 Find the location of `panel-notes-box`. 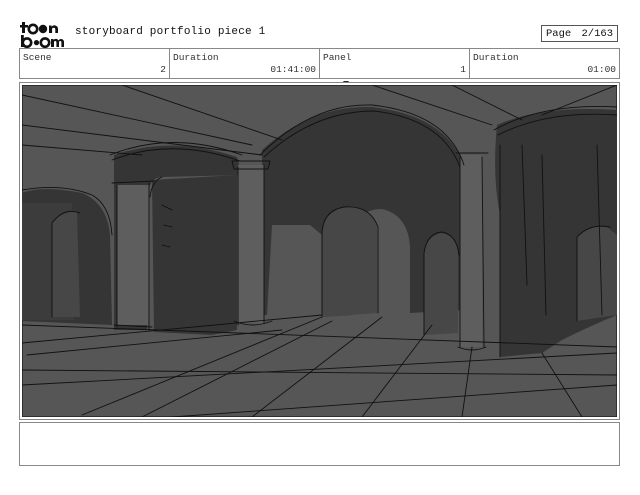

panel-notes-box is located at coordinates (319, 444).